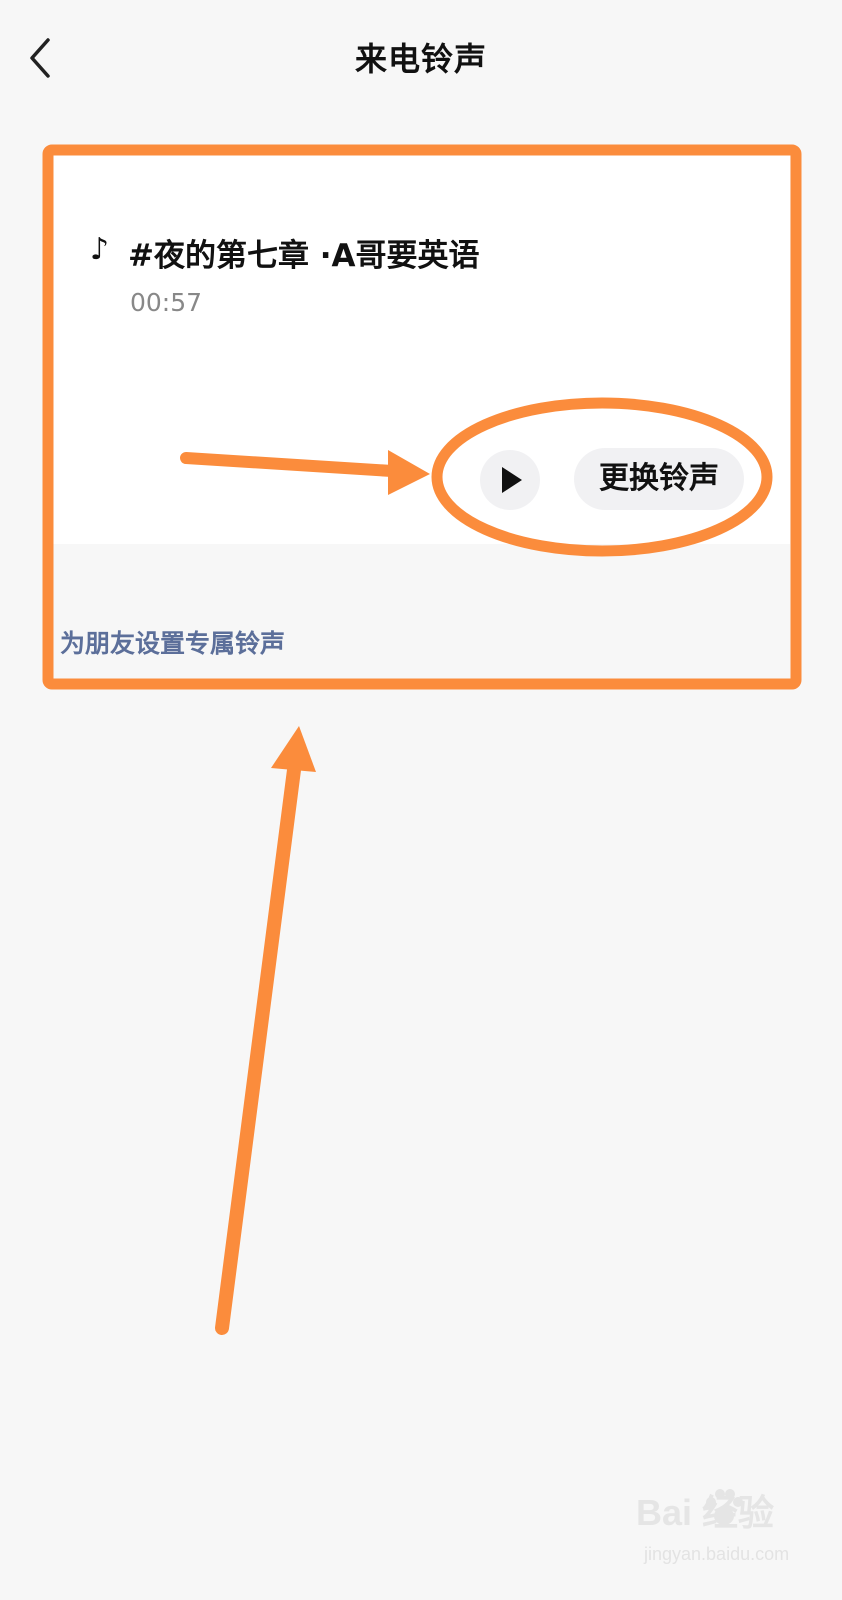 The height and width of the screenshot is (1600, 842). I want to click on watermark-url: jingyan.baidu.com, so click(717, 1554).